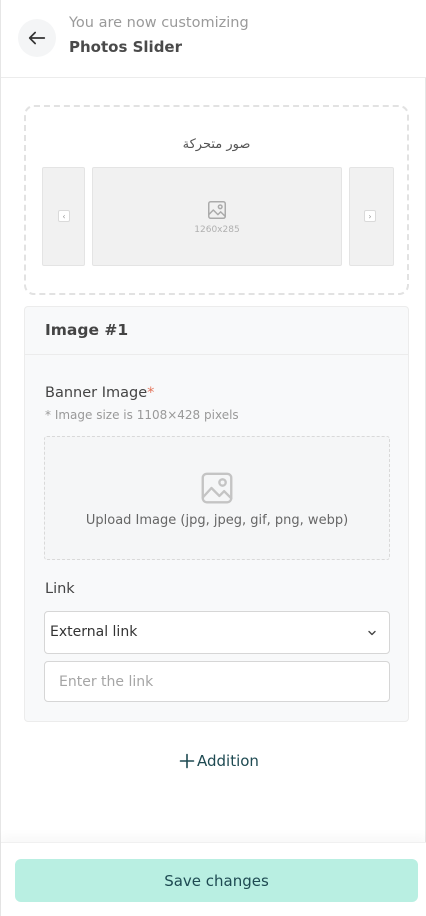  I want to click on save-changes-button: Save changes, so click(216, 880).